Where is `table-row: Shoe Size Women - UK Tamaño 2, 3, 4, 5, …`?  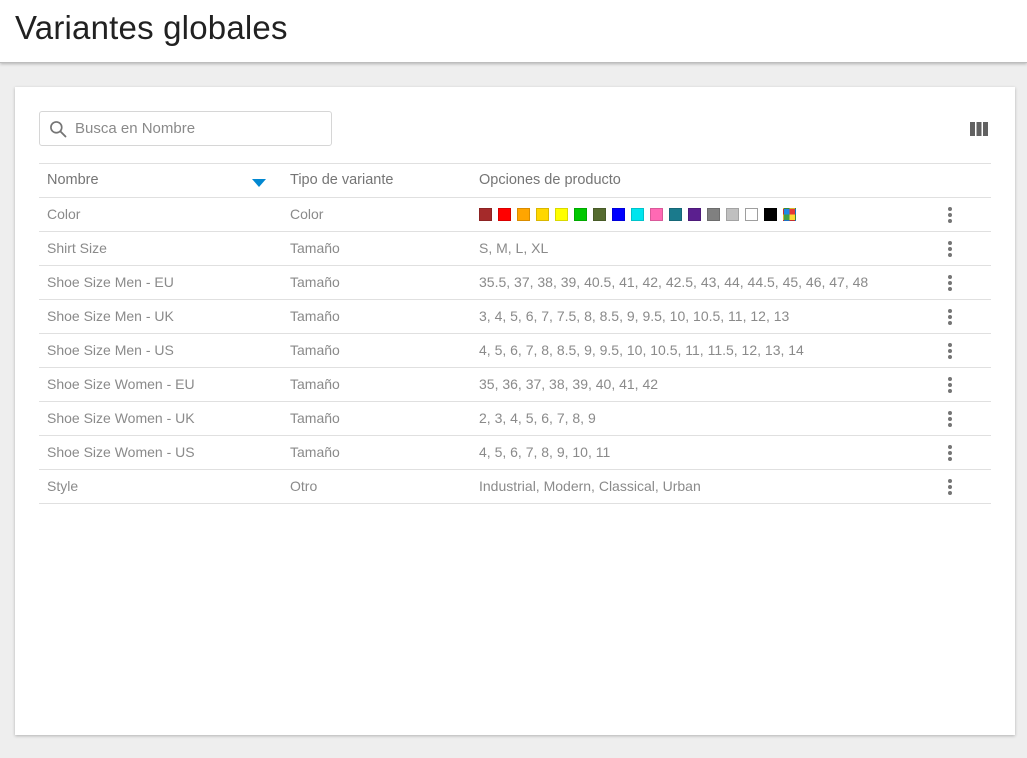 table-row: Shoe Size Women - UK Tamaño 2, 3, 4, 5, … is located at coordinates (515, 419).